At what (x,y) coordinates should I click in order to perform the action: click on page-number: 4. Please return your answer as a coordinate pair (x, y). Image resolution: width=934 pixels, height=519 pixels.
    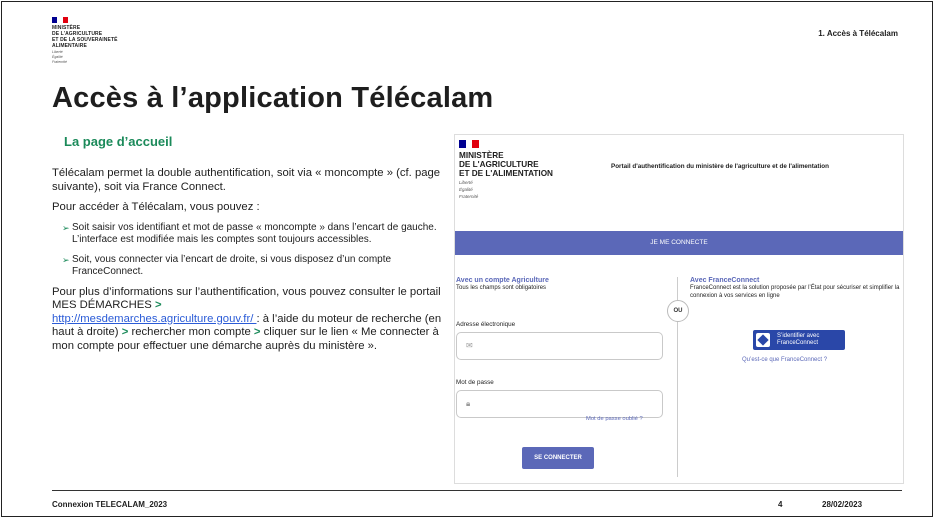
    Looking at the image, I should click on (780, 504).